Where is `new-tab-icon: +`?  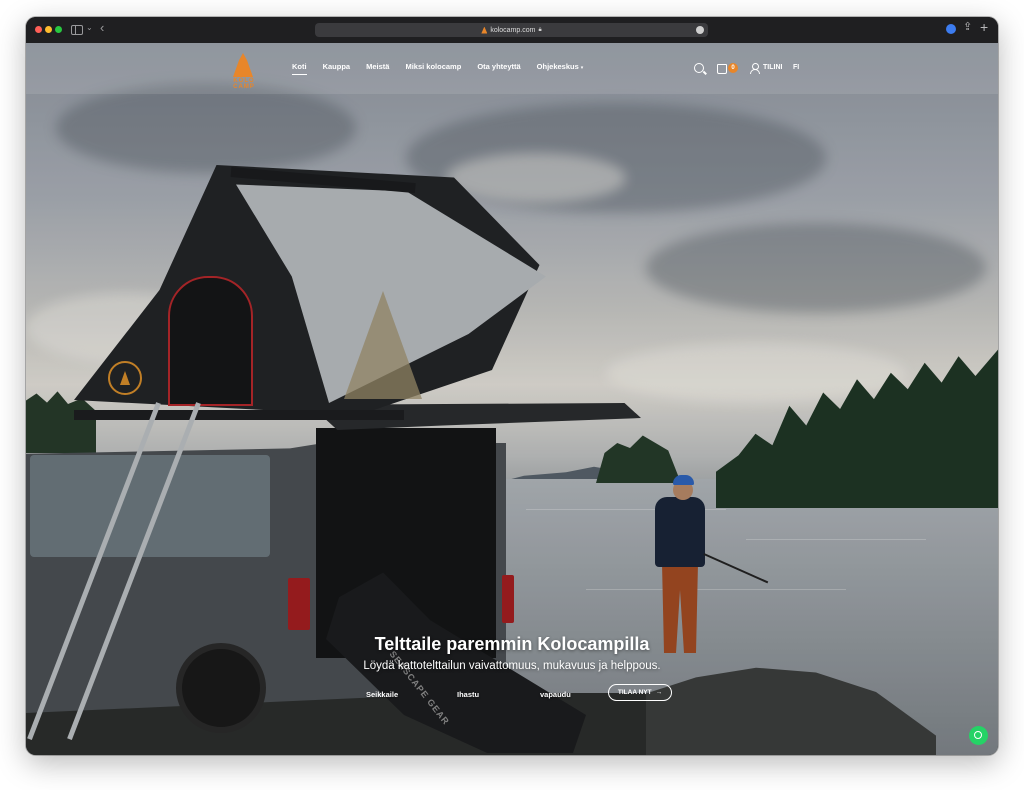
new-tab-icon: + is located at coordinates (984, 27).